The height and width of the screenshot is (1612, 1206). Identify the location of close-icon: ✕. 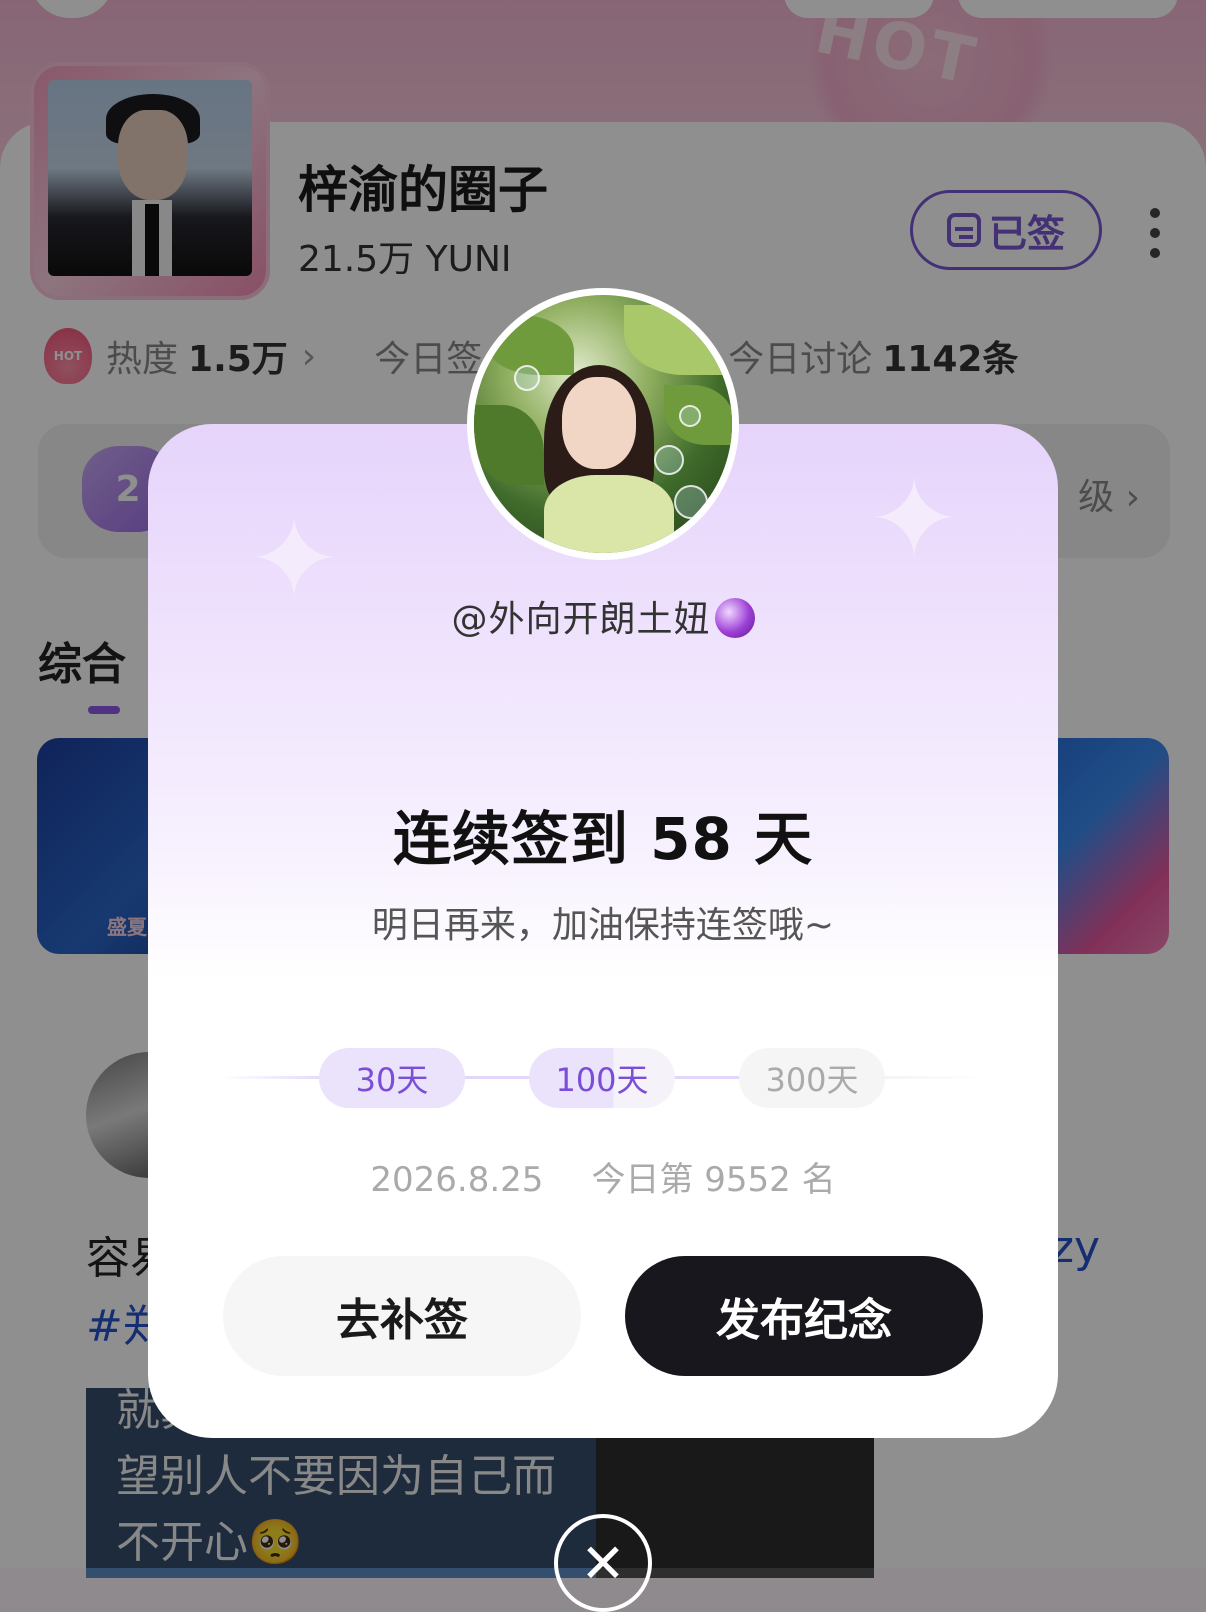
(603, 1563).